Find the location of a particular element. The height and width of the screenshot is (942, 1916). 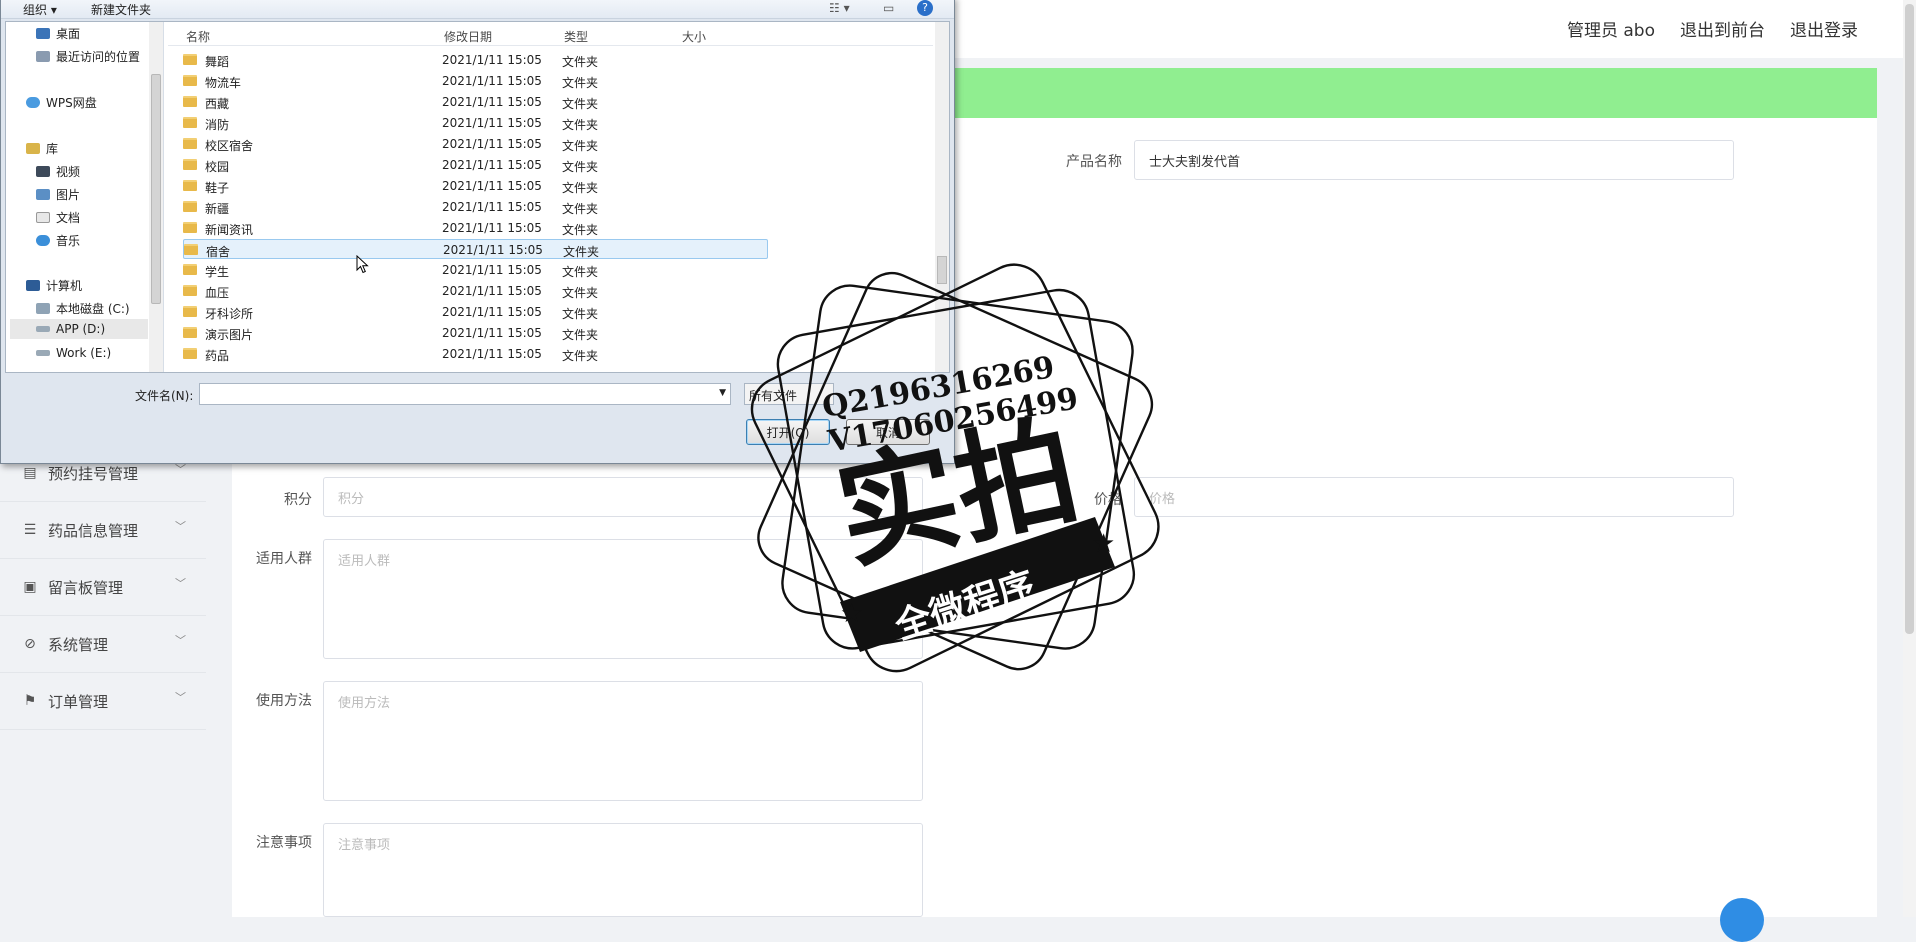

file-row: 新疆 2021/1/11 15:05 文件夹 is located at coordinates (475, 207).